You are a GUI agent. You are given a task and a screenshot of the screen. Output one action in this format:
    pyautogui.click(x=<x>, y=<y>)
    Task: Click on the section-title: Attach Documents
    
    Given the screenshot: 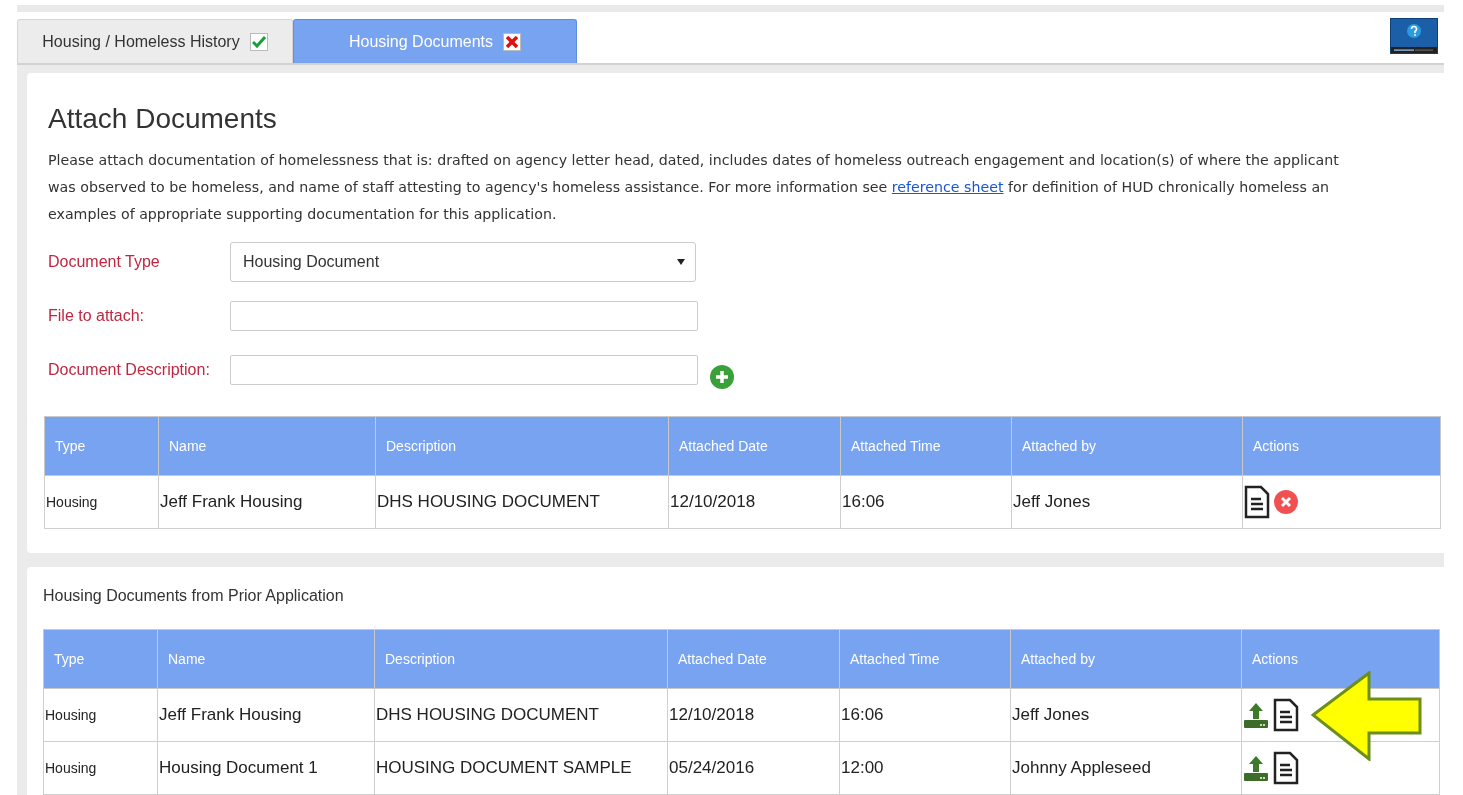 What is the action you would take?
    pyautogui.click(x=163, y=119)
    